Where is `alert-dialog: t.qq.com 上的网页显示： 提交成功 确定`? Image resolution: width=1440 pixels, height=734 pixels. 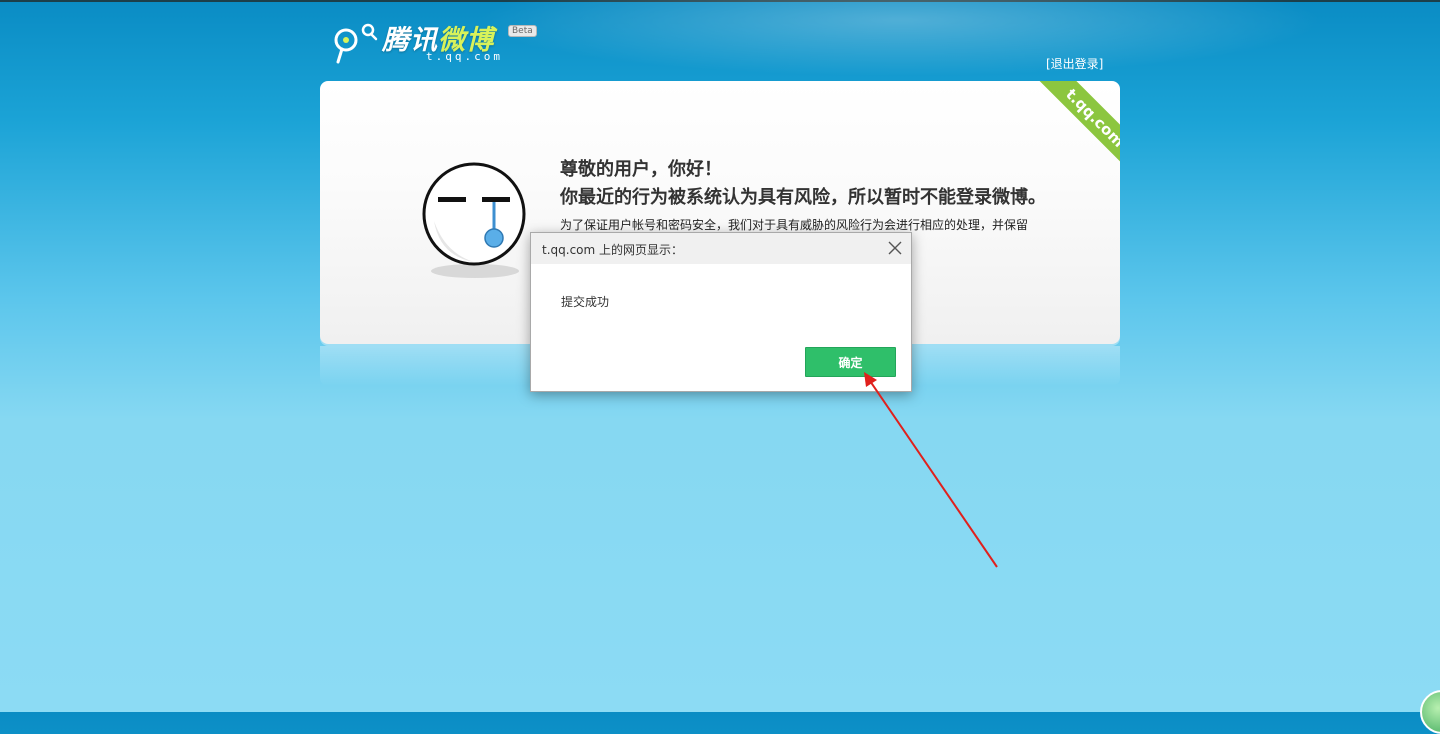 alert-dialog: t.qq.com 上的网页显示： 提交成功 确定 is located at coordinates (721, 312).